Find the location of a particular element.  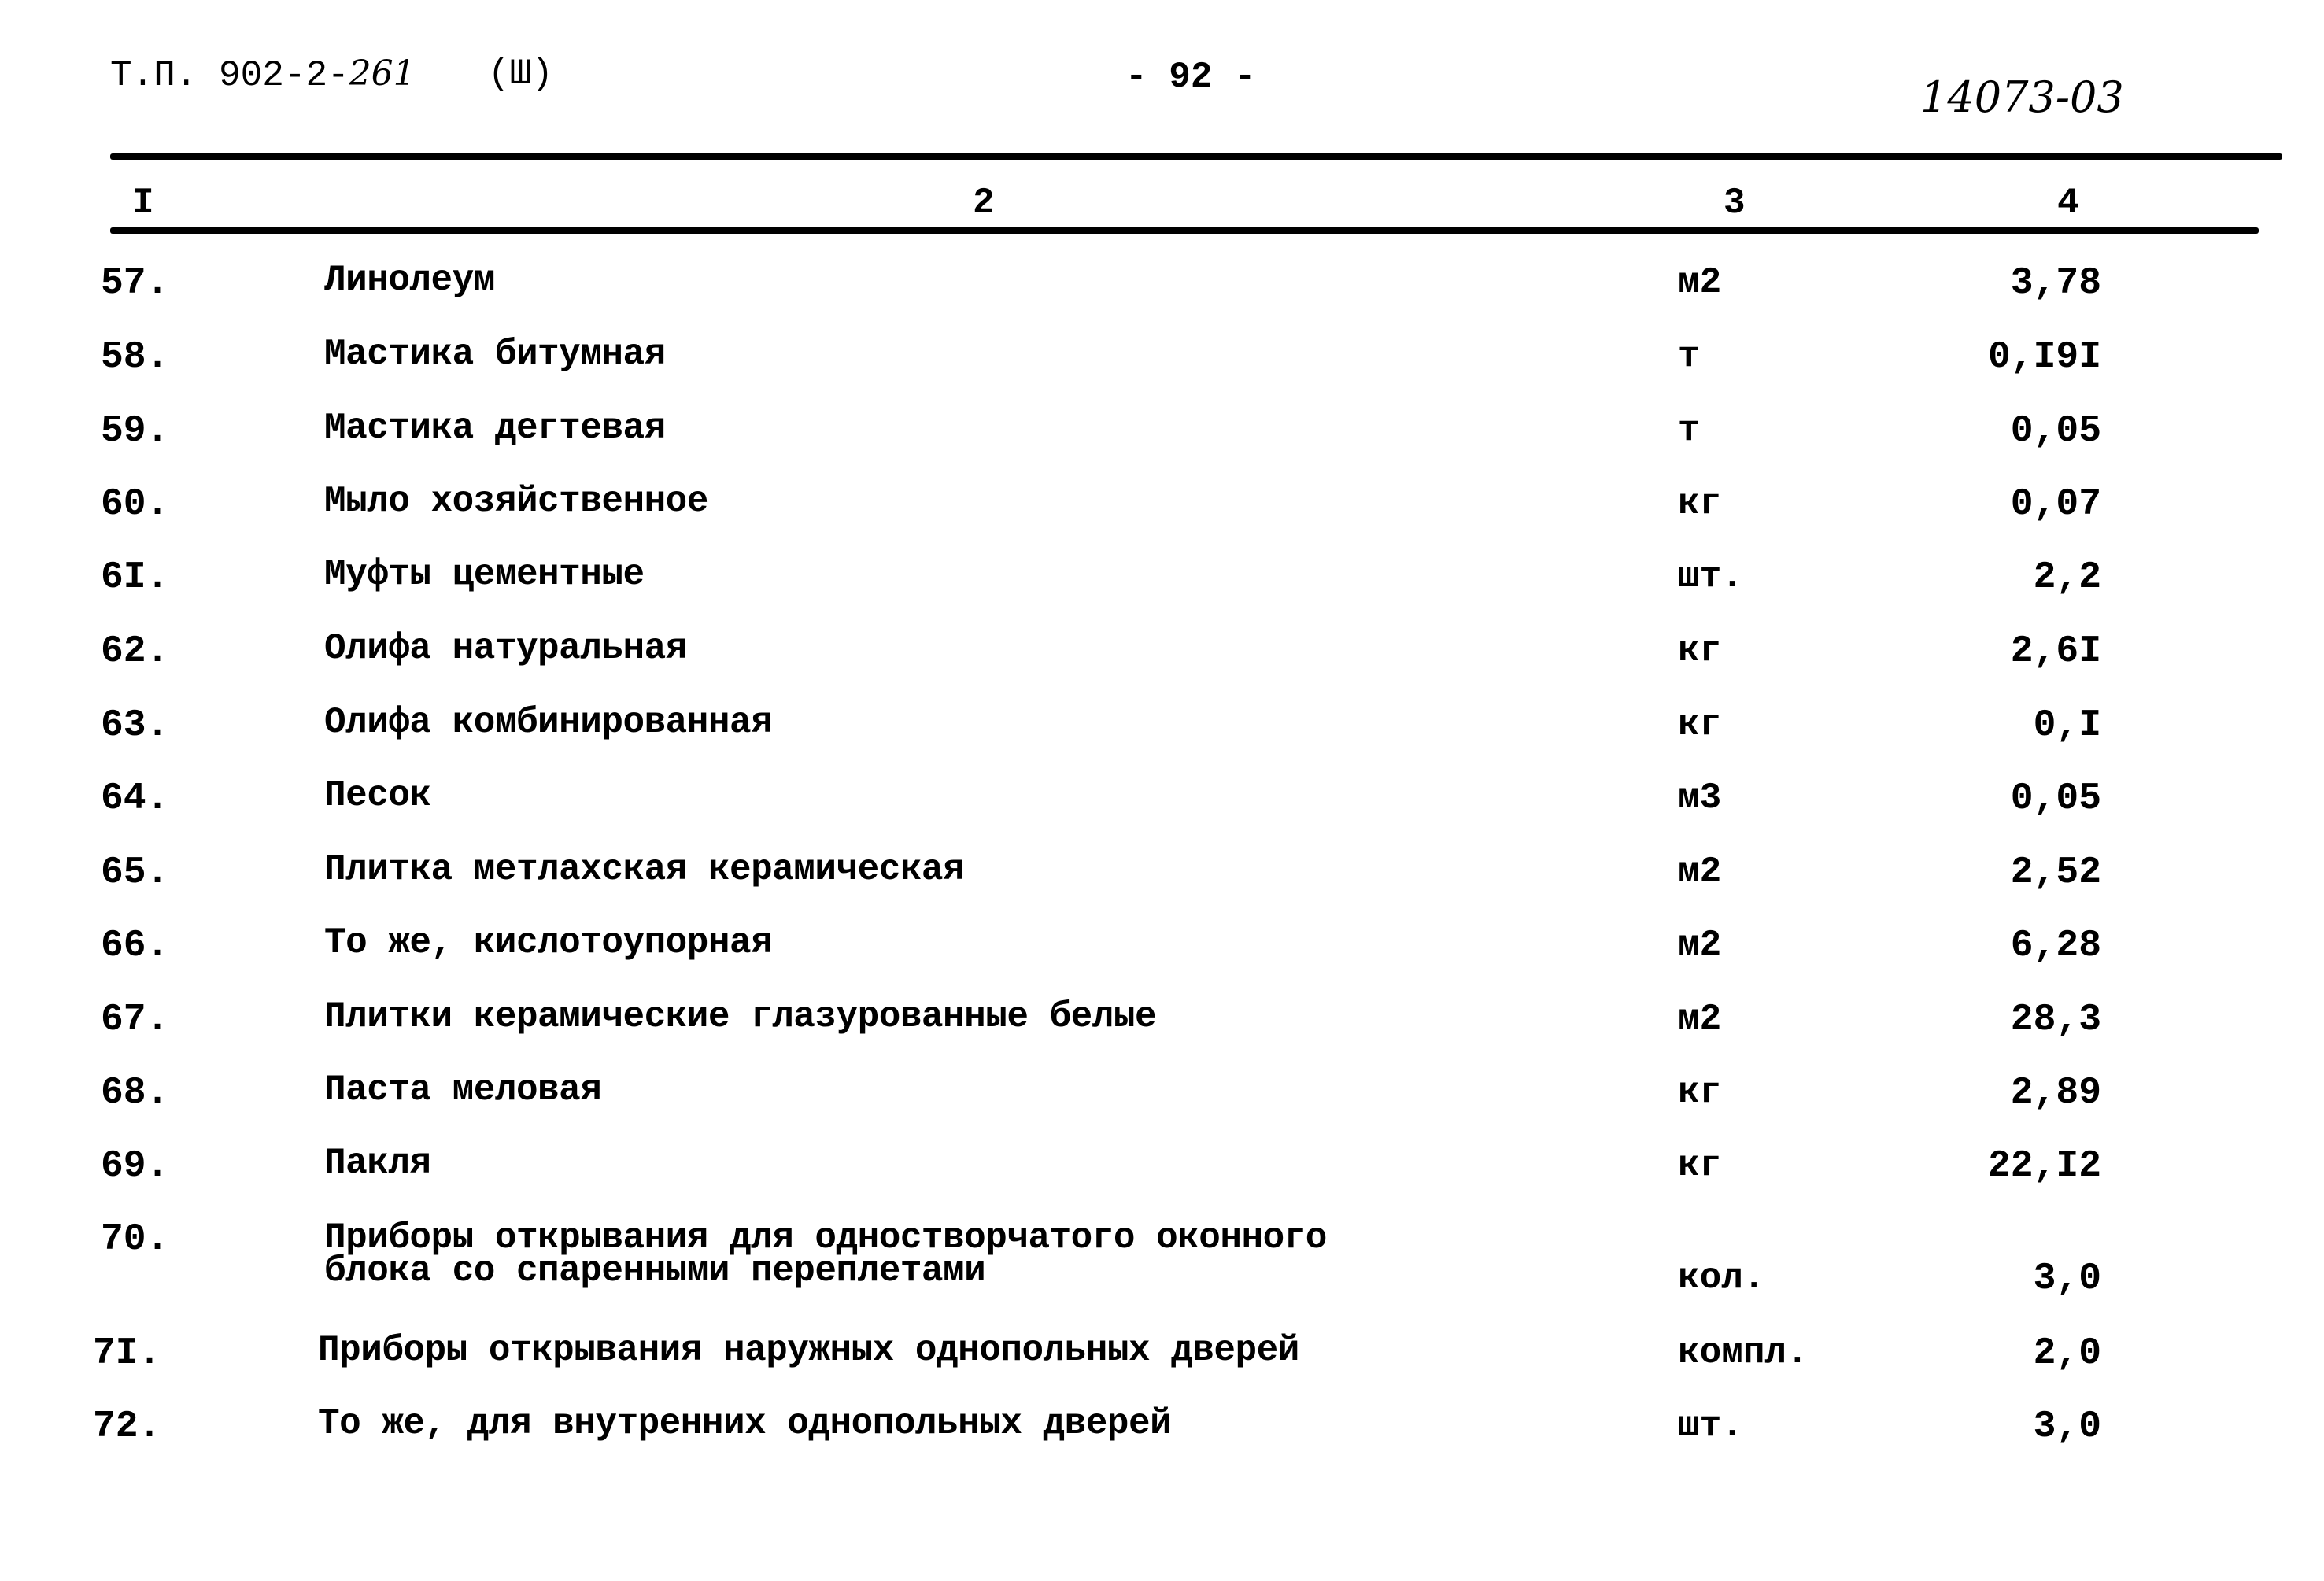

unit: компл. is located at coordinates (1743, 1353).